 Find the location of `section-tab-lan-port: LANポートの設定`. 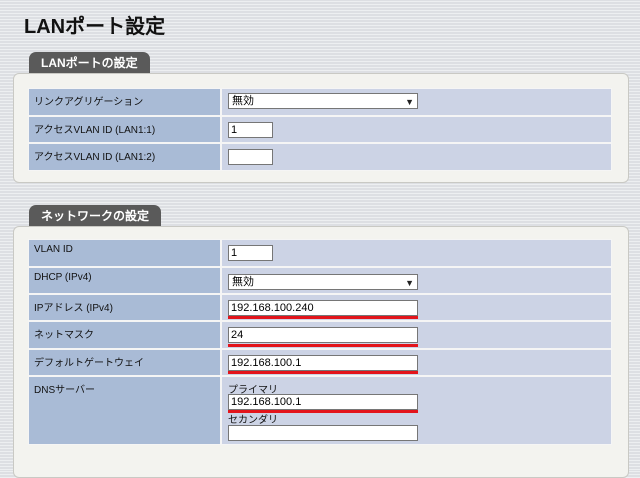

section-tab-lan-port: LANポートの設定 is located at coordinates (89, 63).